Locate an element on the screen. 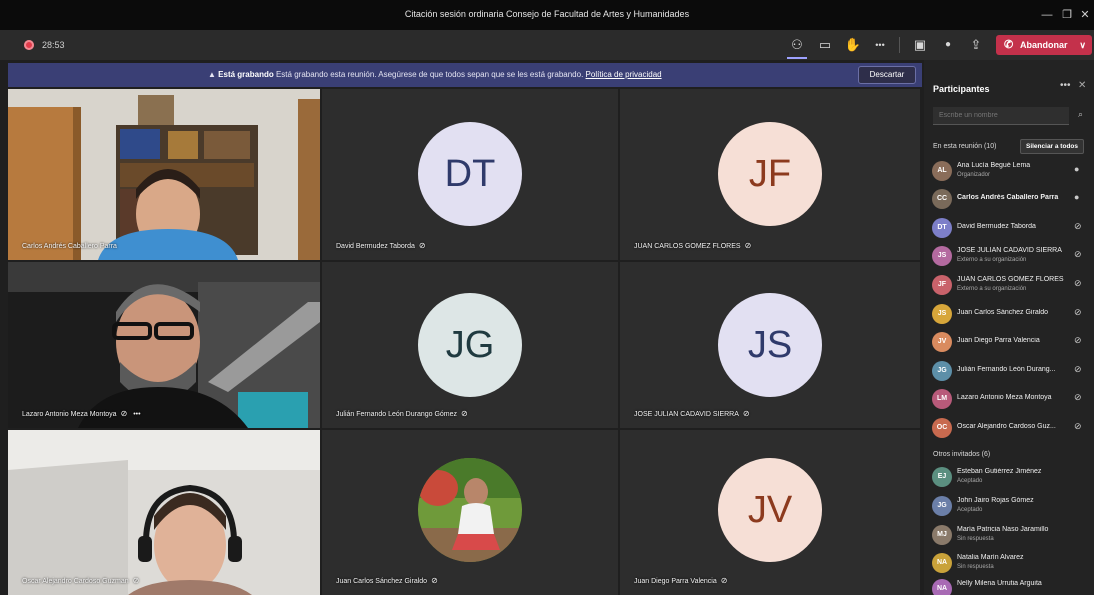  leave-button: ✆ Abandonar ∨ is located at coordinates (1044, 45).